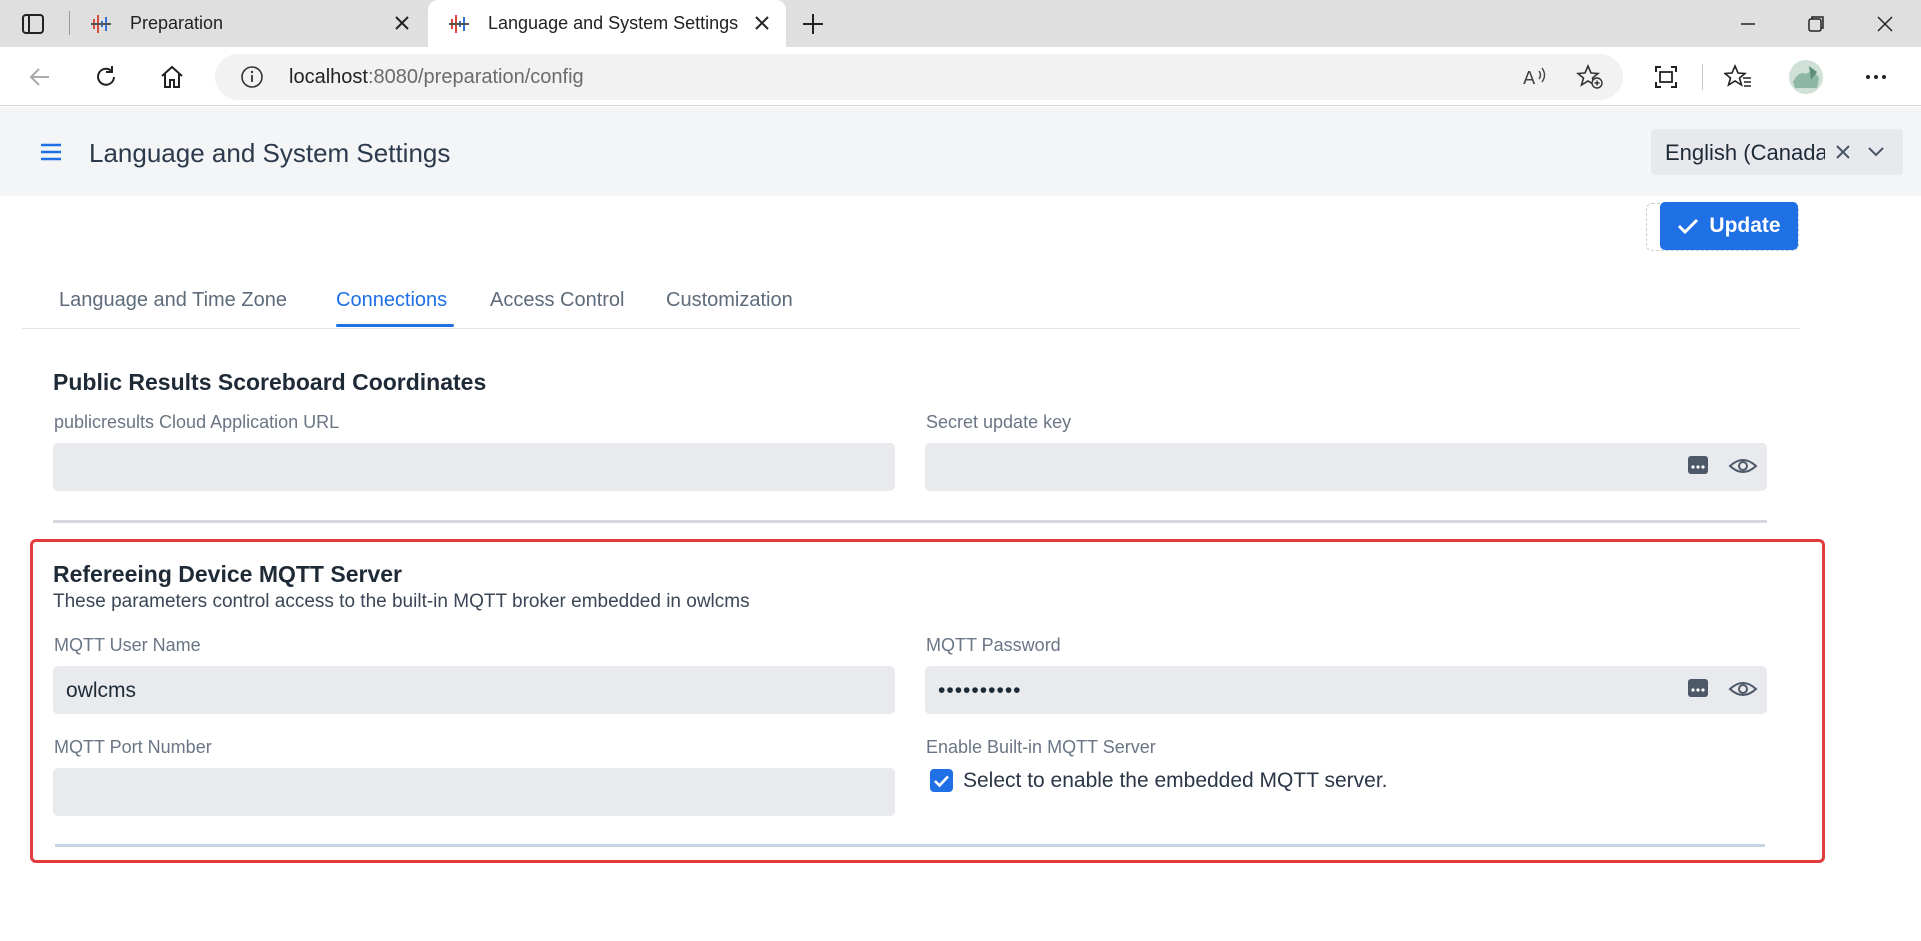 The width and height of the screenshot is (1921, 941). I want to click on update-button: Update, so click(1729, 226).